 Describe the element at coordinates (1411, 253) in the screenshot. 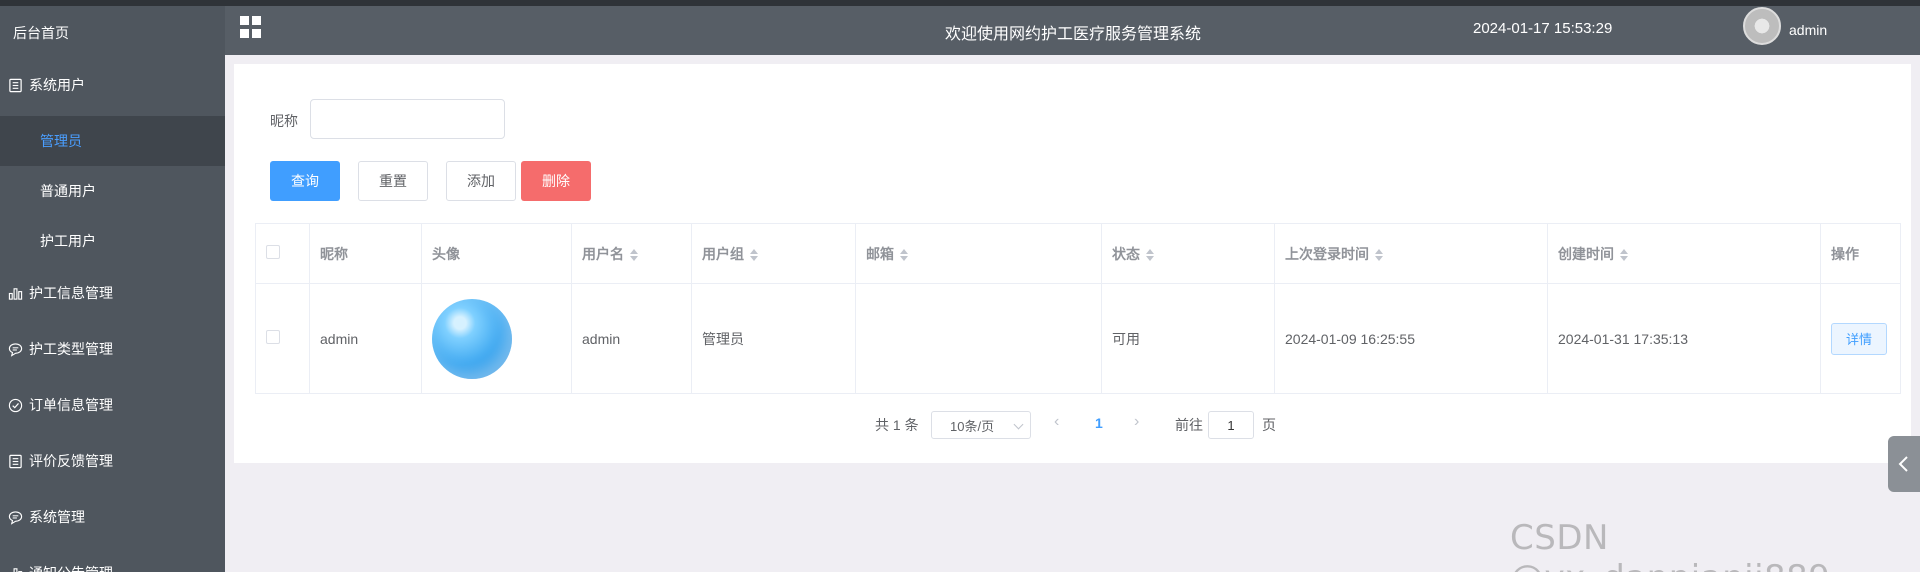

I see `column-header: 上次登录时间` at that location.